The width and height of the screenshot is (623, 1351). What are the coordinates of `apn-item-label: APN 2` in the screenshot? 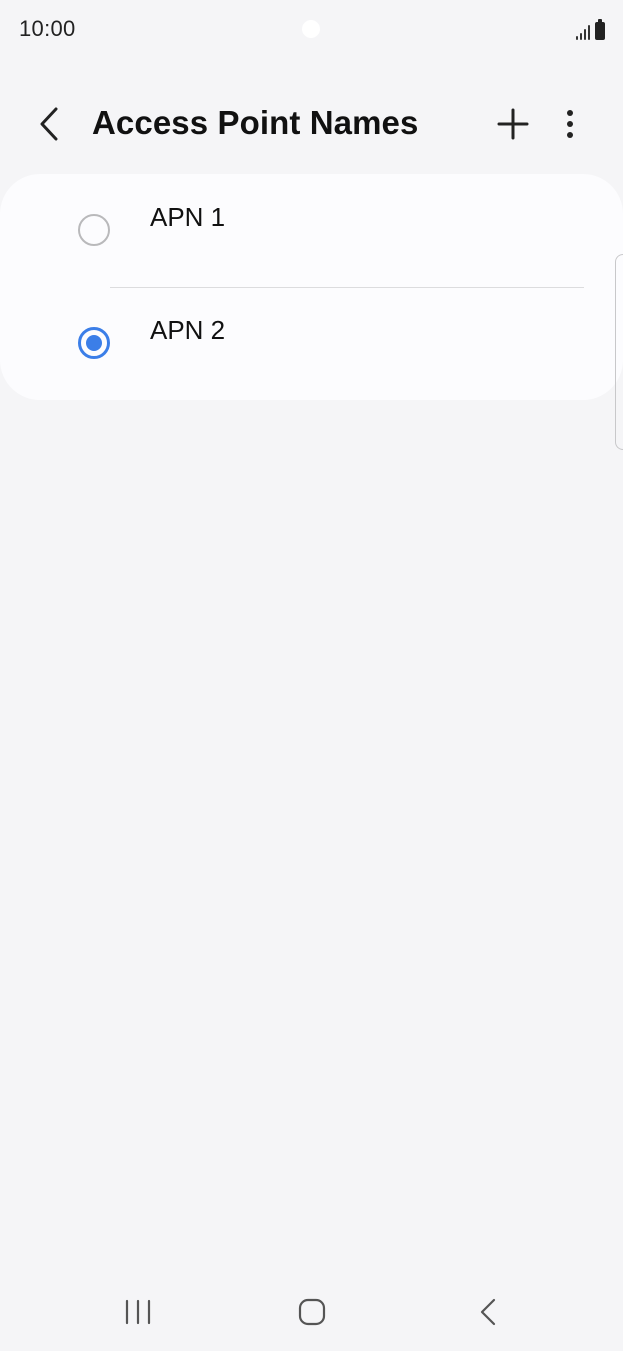 It's located at (188, 330).